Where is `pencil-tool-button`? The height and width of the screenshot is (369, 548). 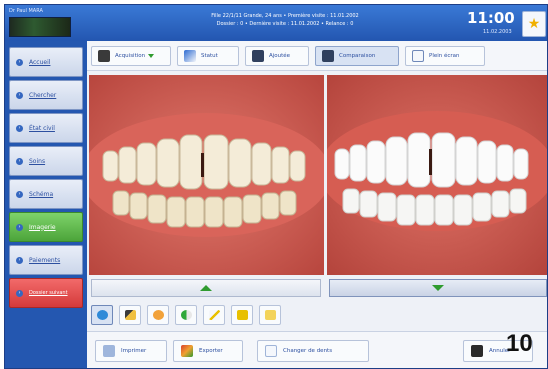
pencil-tool-button is located at coordinates (130, 315).